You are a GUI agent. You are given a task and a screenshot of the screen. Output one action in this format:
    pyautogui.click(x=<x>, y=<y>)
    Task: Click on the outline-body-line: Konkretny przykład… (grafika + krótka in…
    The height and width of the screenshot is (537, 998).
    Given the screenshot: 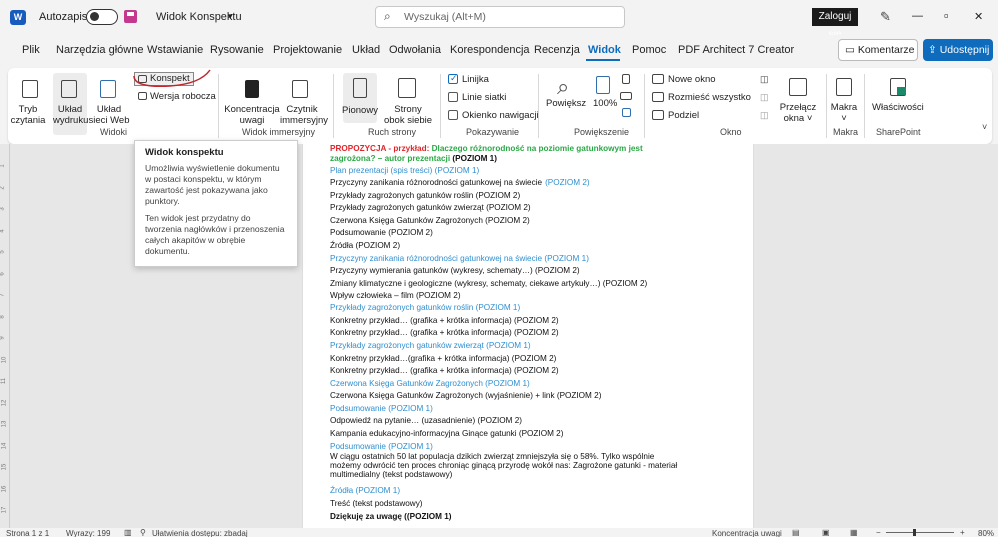 What is the action you would take?
    pyautogui.click(x=444, y=333)
    